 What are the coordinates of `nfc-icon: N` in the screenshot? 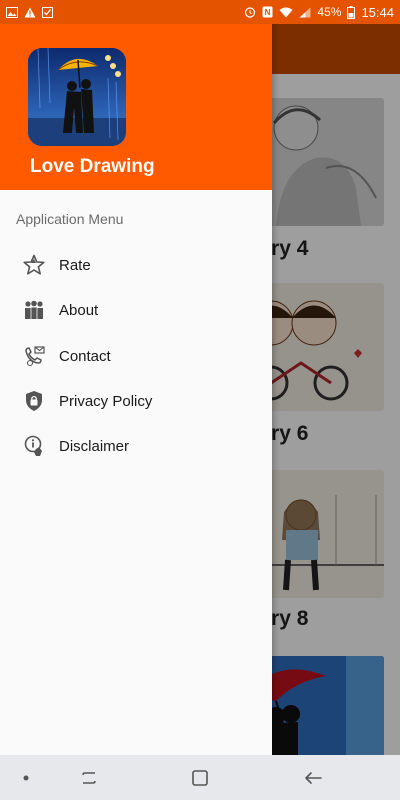 It's located at (267, 12).